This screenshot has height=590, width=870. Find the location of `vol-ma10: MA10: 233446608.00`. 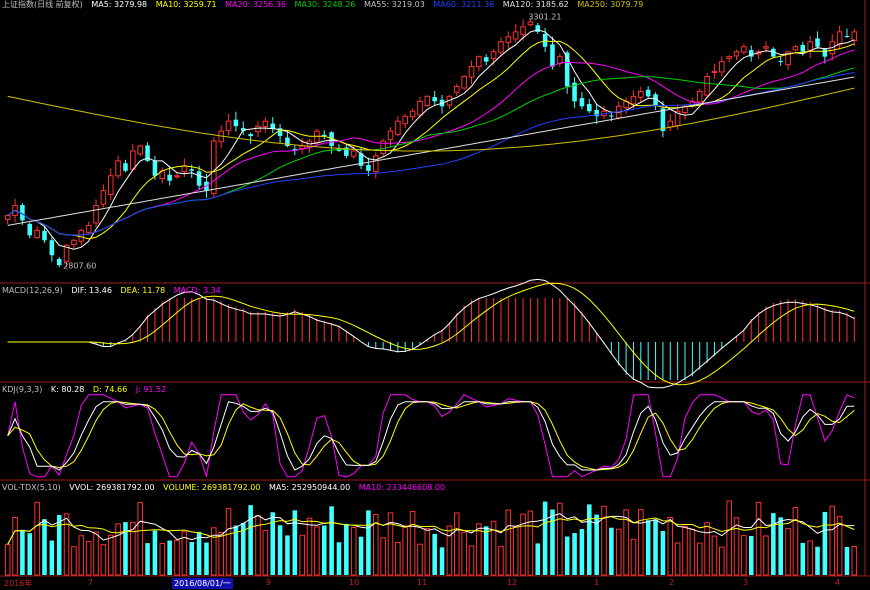

vol-ma10: MA10: 233446608.00 is located at coordinates (402, 487).